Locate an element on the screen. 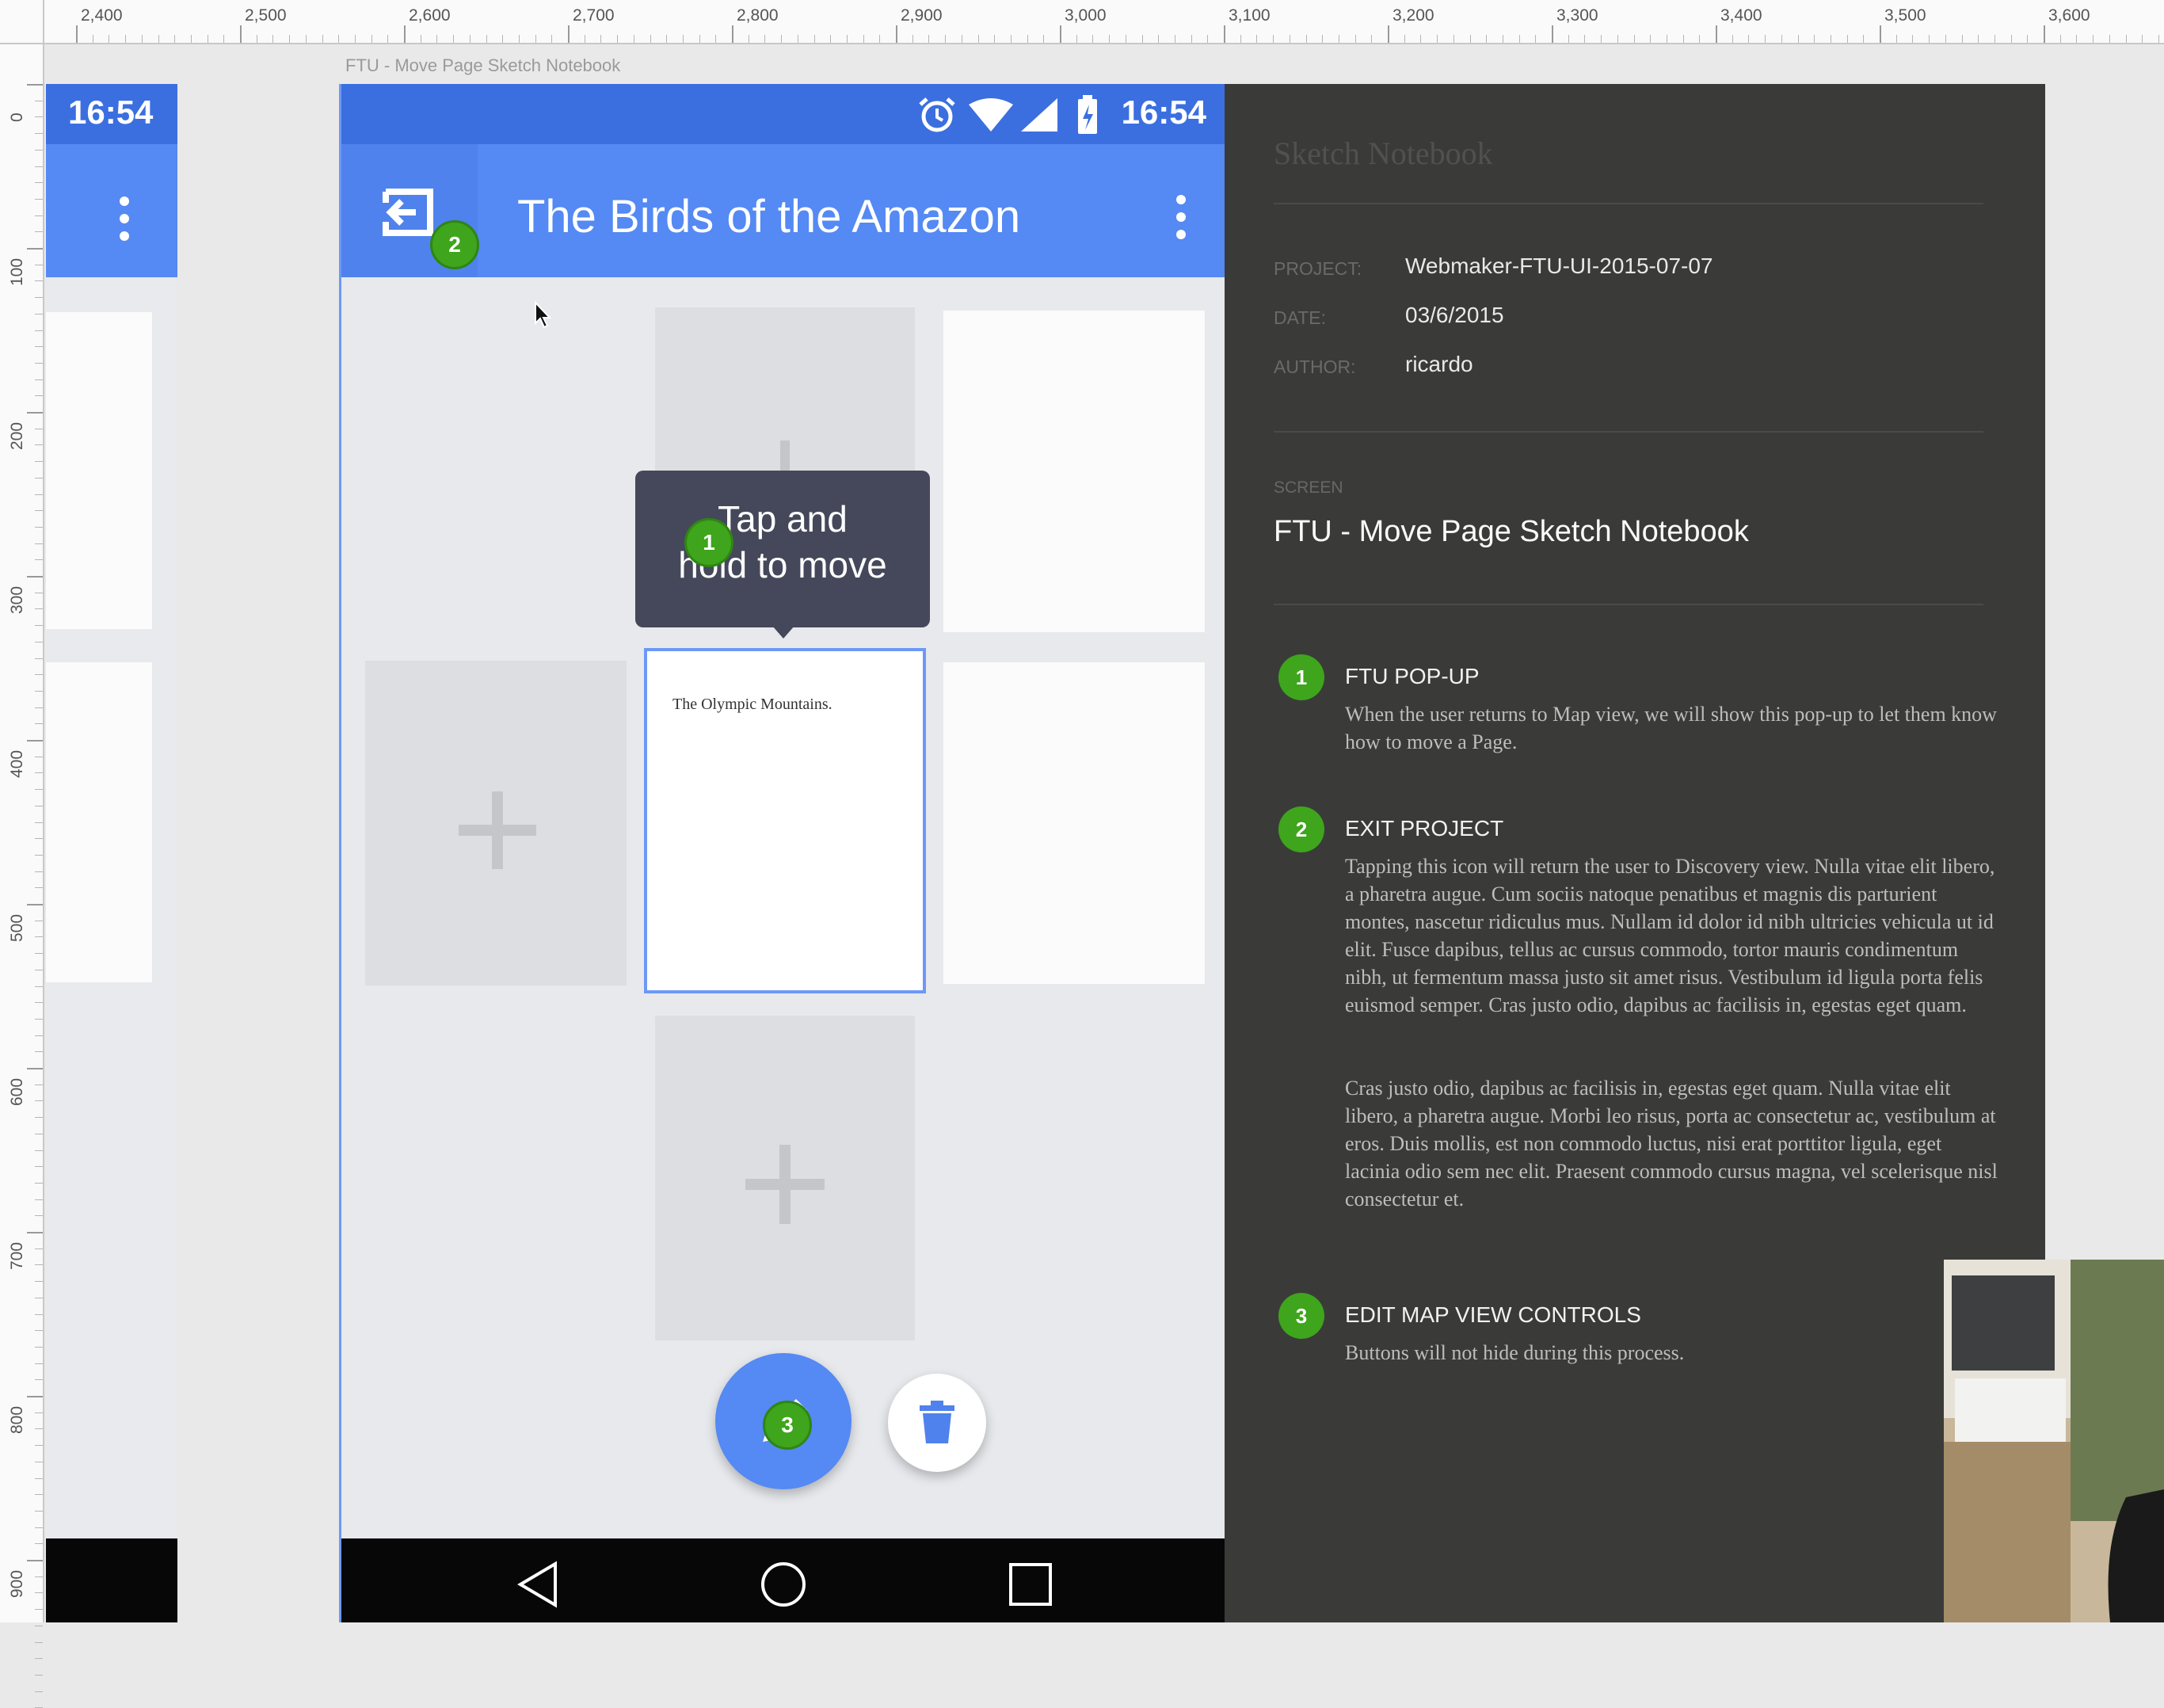 Image resolution: width=2164 pixels, height=1708 pixels. note-badge-1: 1 is located at coordinates (1301, 677).